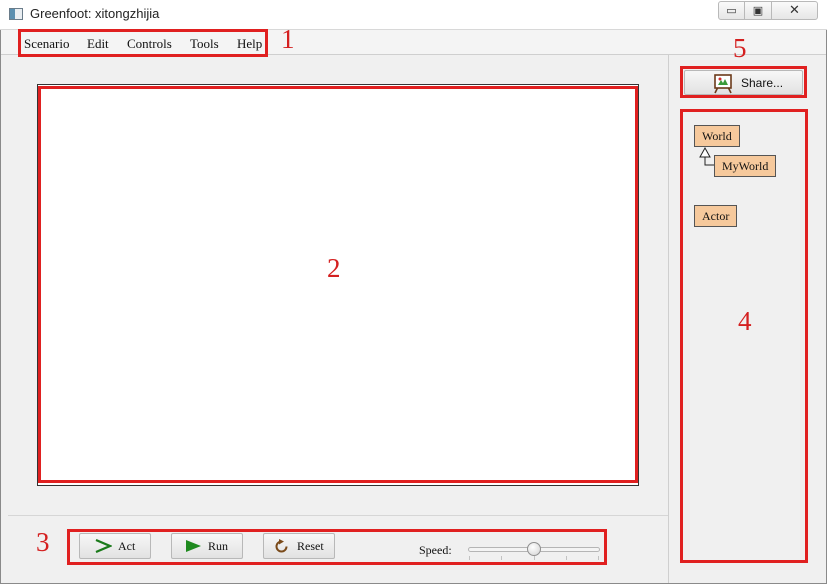 The height and width of the screenshot is (584, 827). I want to click on maximize-icon: ▣, so click(758, 10).